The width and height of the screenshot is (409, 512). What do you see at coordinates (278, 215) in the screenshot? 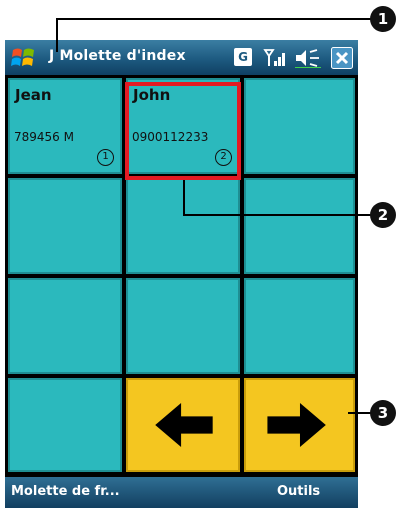
I see `callout-2-line-horizontal` at bounding box center [278, 215].